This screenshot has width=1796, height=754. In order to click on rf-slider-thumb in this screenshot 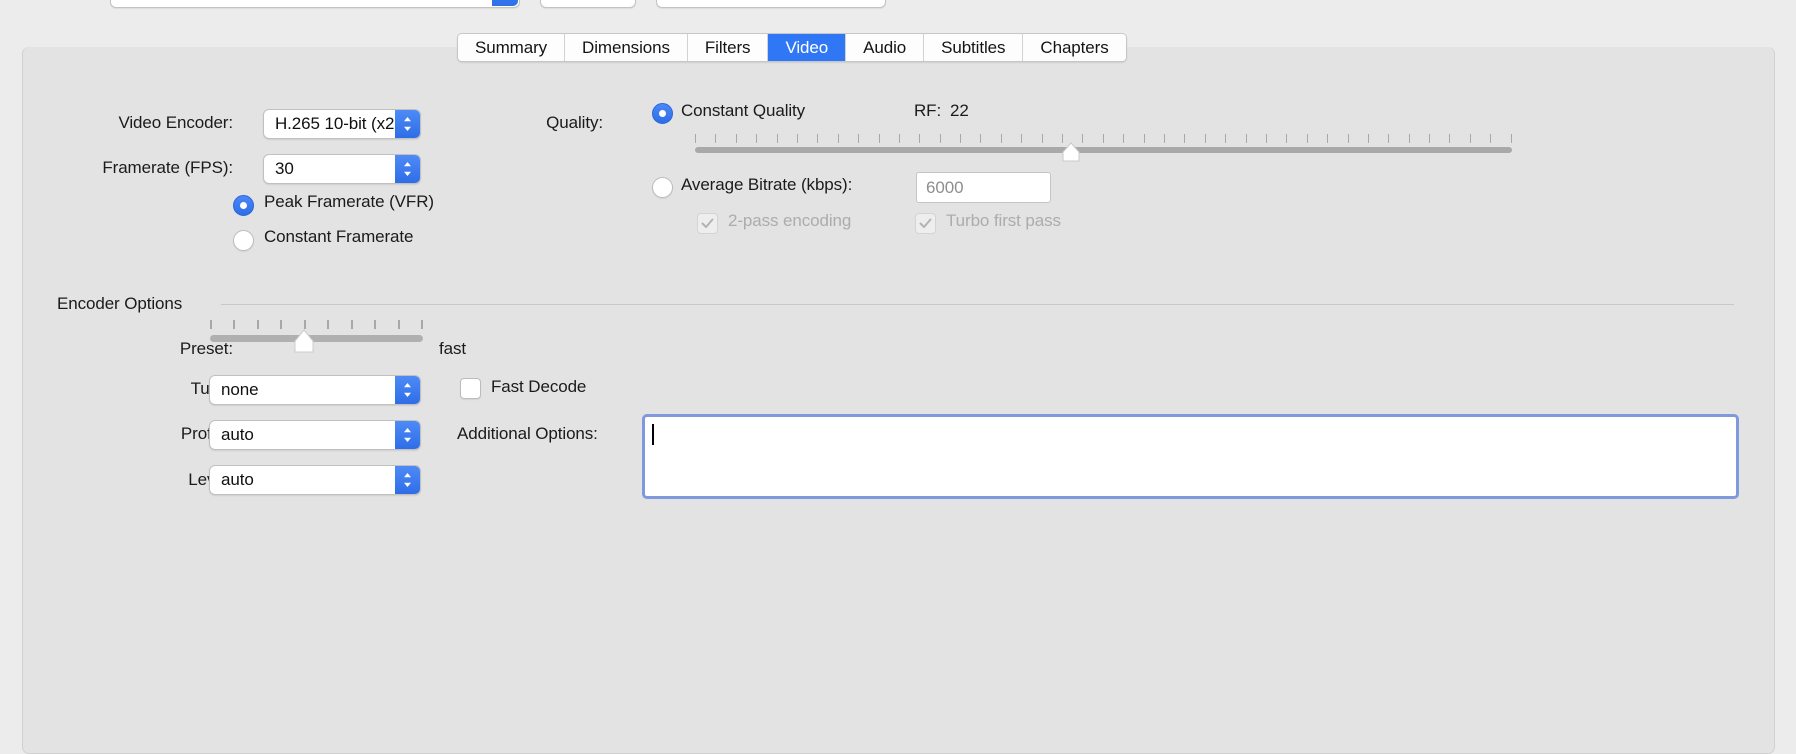, I will do `click(1071, 152)`.